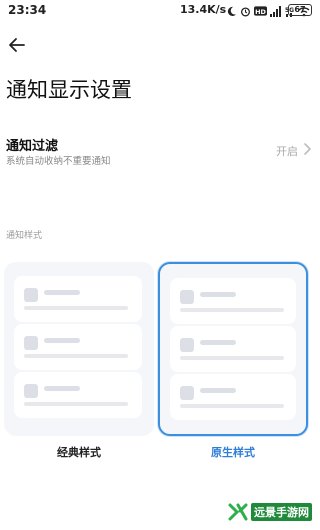  Describe the element at coordinates (69, 90) in the screenshot. I see `page-title: 通知显示设置` at that location.